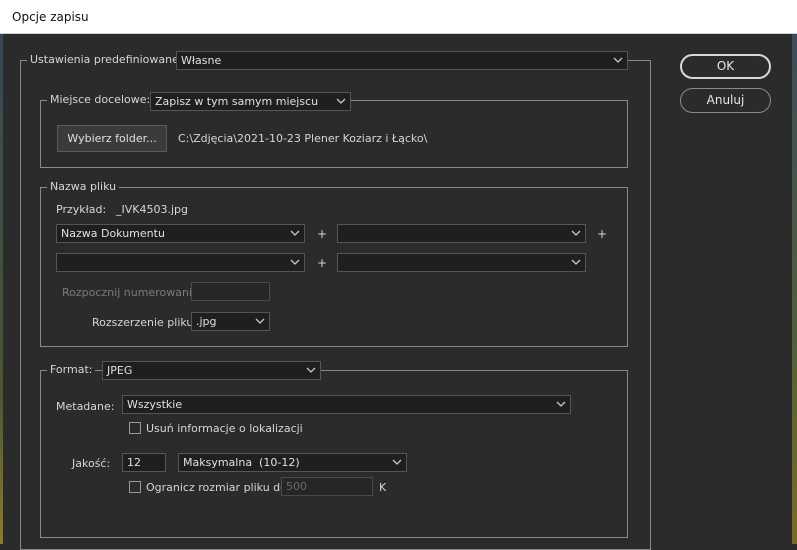 The height and width of the screenshot is (550, 797). What do you see at coordinates (81, 209) in the screenshot?
I see `example-label: Przykład:` at bounding box center [81, 209].